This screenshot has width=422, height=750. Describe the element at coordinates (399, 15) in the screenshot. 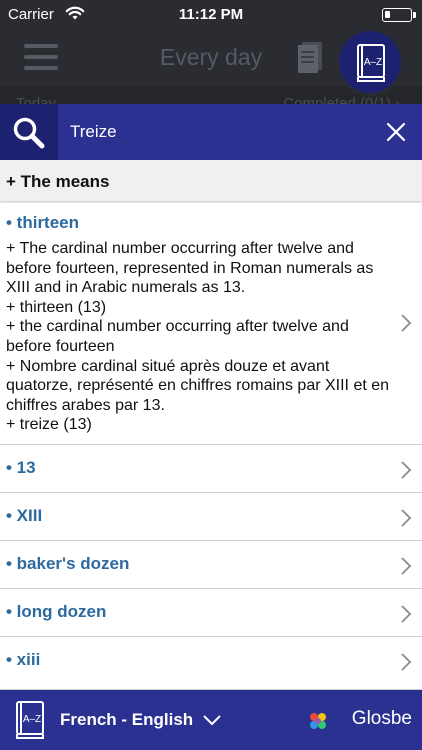

I see `battery-icon` at that location.